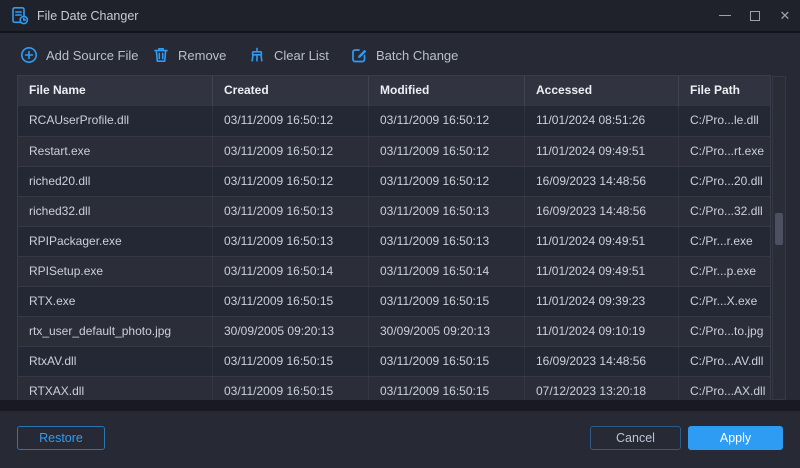 Image resolution: width=800 pixels, height=468 pixels. Describe the element at coordinates (724, 120) in the screenshot. I see `cell-file-path: C:/Pro...le.dll` at that location.